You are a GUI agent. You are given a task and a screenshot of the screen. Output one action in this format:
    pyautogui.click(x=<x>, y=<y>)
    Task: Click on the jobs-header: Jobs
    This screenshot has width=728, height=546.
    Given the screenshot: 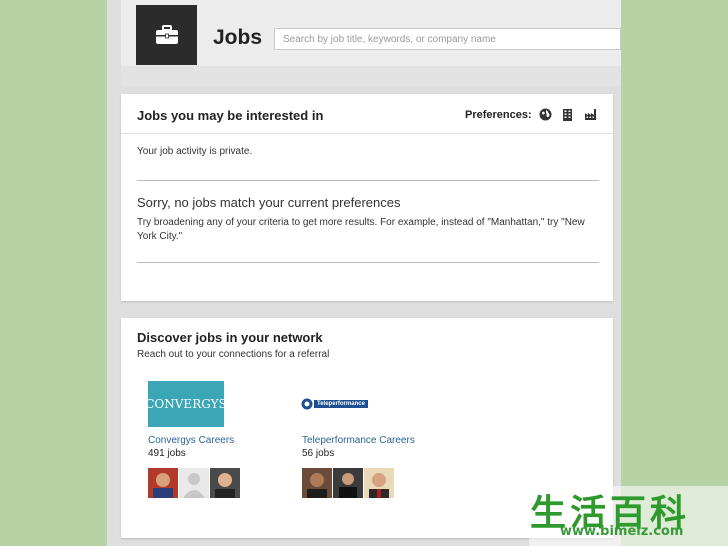 What is the action you would take?
    pyautogui.click(x=371, y=43)
    